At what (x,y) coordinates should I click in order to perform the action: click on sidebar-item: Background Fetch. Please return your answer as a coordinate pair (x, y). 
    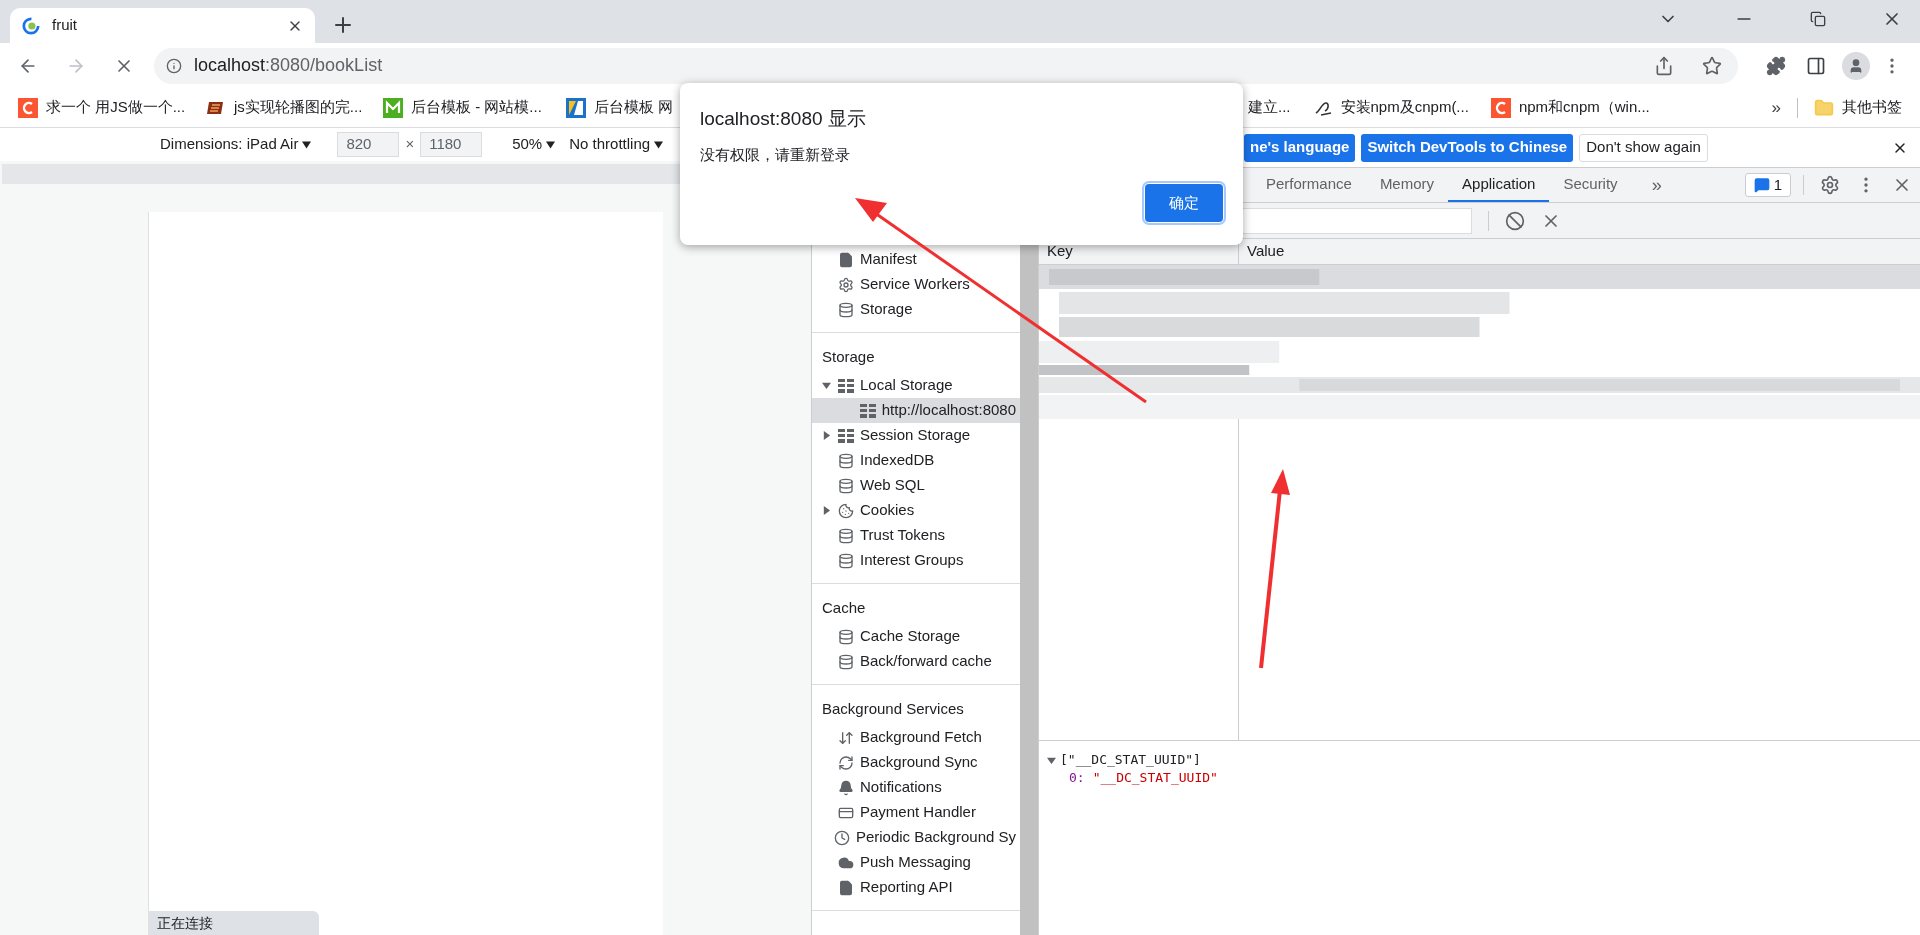
    Looking at the image, I should click on (916, 737).